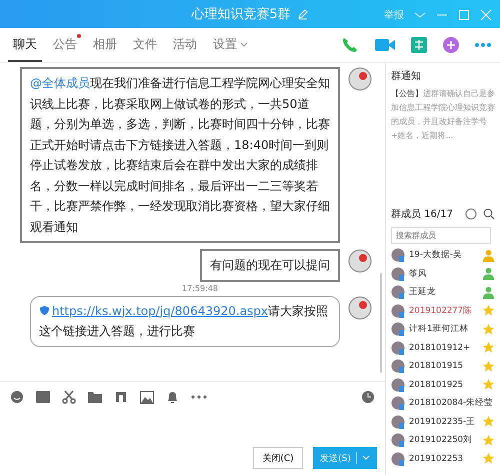 This screenshot has width=500, height=475. I want to click on member-name: 2019102277陈, so click(441, 310).